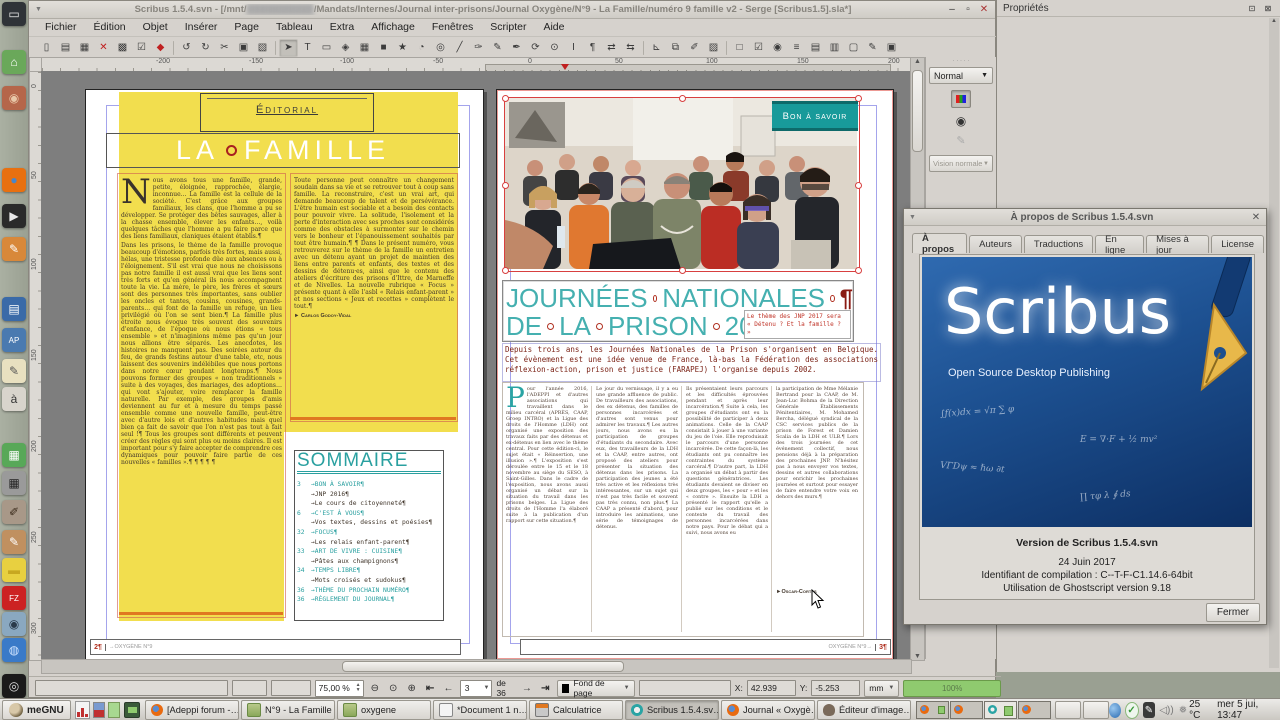 The height and width of the screenshot is (720, 1280). Describe the element at coordinates (611, 48) in the screenshot. I see `link-text-frames-icon: ⇄` at that location.